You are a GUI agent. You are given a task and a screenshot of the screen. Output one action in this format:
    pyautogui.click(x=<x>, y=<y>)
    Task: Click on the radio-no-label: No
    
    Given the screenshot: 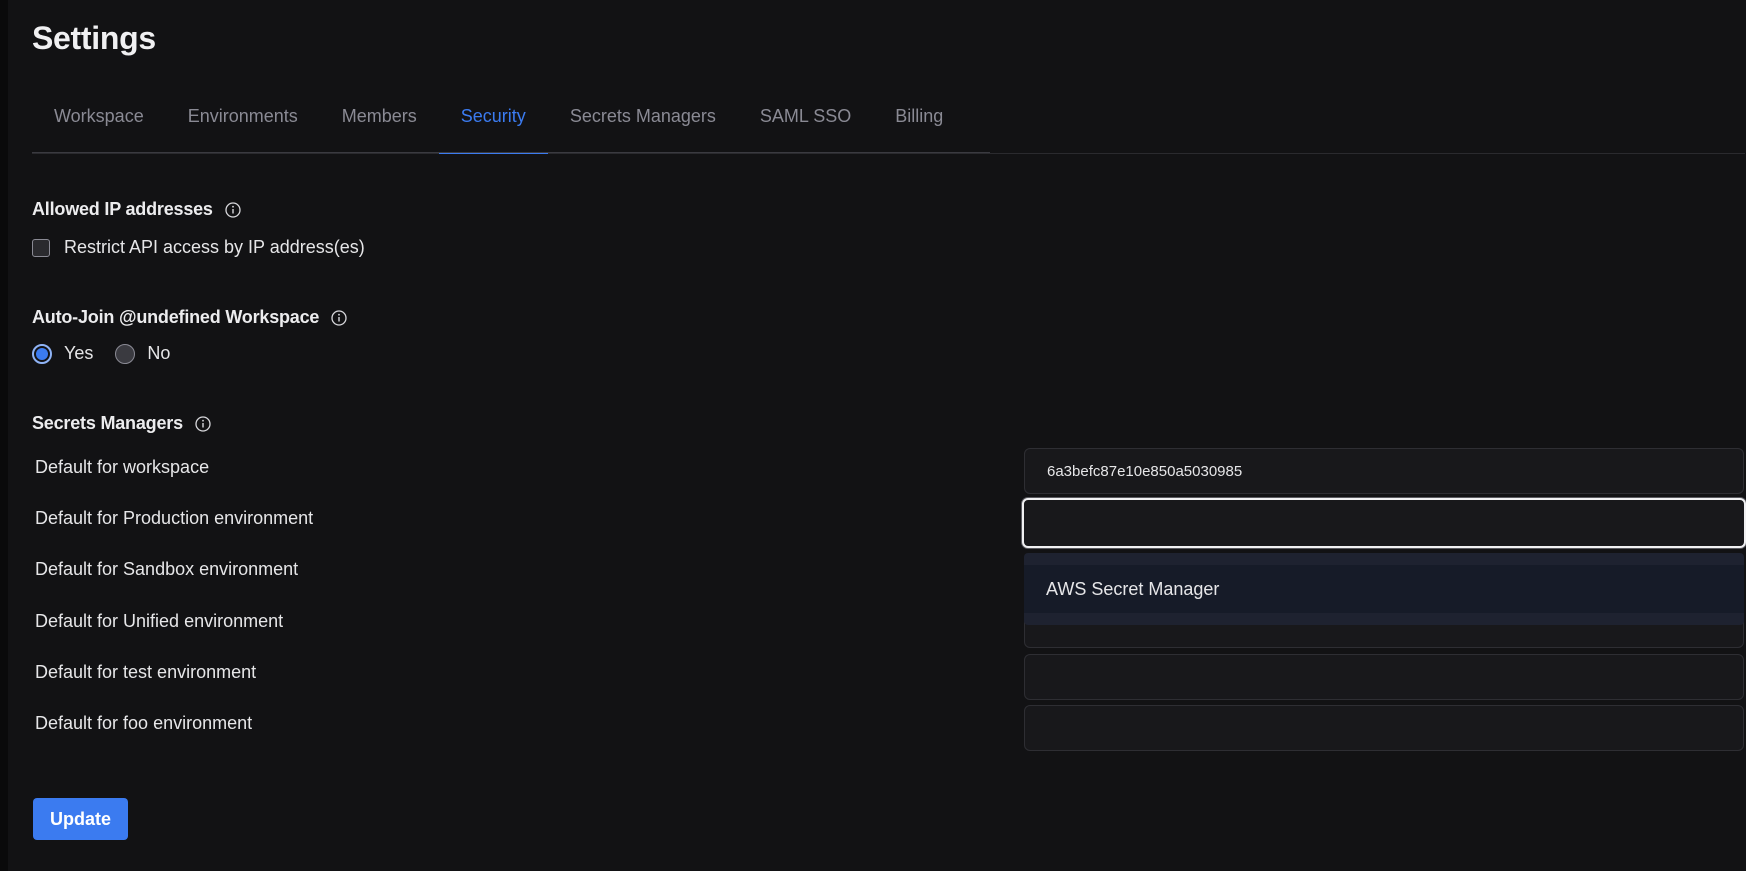 What is the action you would take?
    pyautogui.click(x=159, y=353)
    